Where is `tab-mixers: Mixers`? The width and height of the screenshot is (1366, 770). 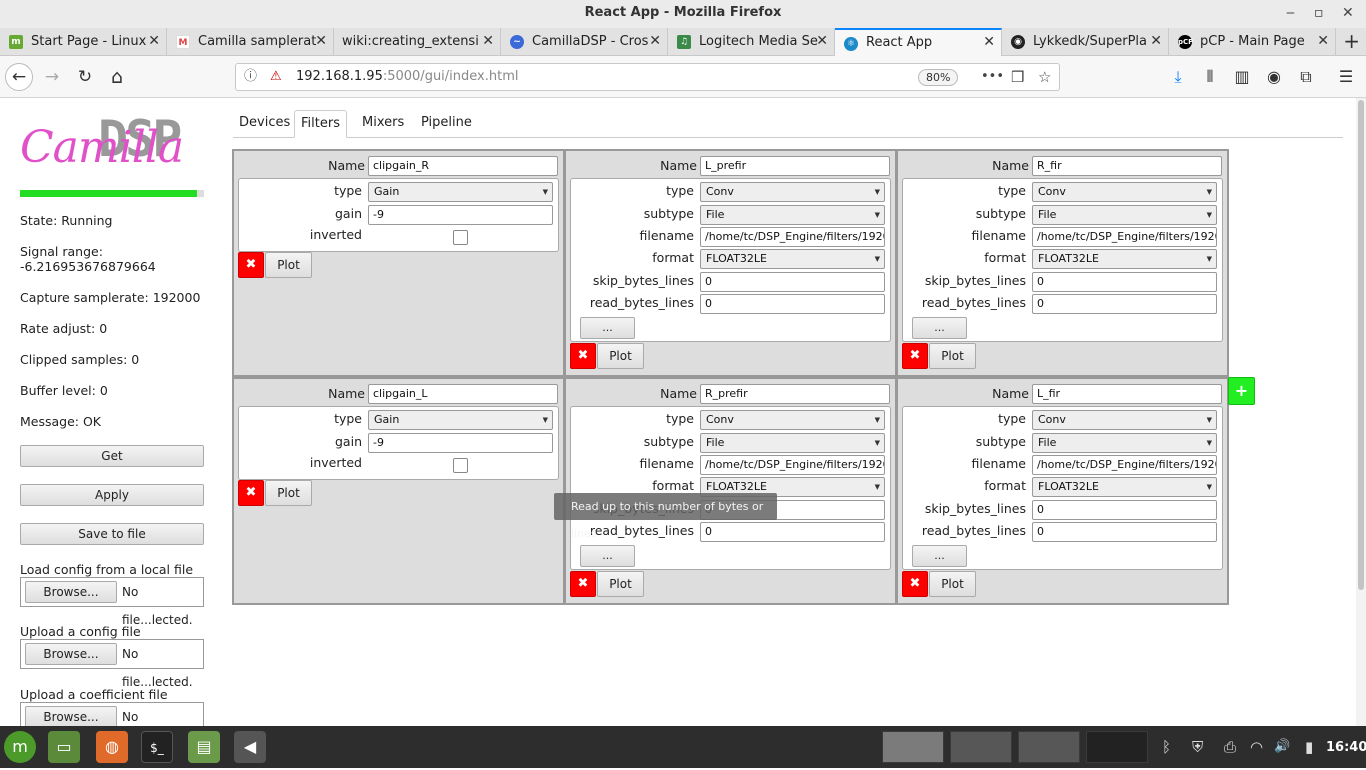
tab-mixers: Mixers is located at coordinates (383, 124).